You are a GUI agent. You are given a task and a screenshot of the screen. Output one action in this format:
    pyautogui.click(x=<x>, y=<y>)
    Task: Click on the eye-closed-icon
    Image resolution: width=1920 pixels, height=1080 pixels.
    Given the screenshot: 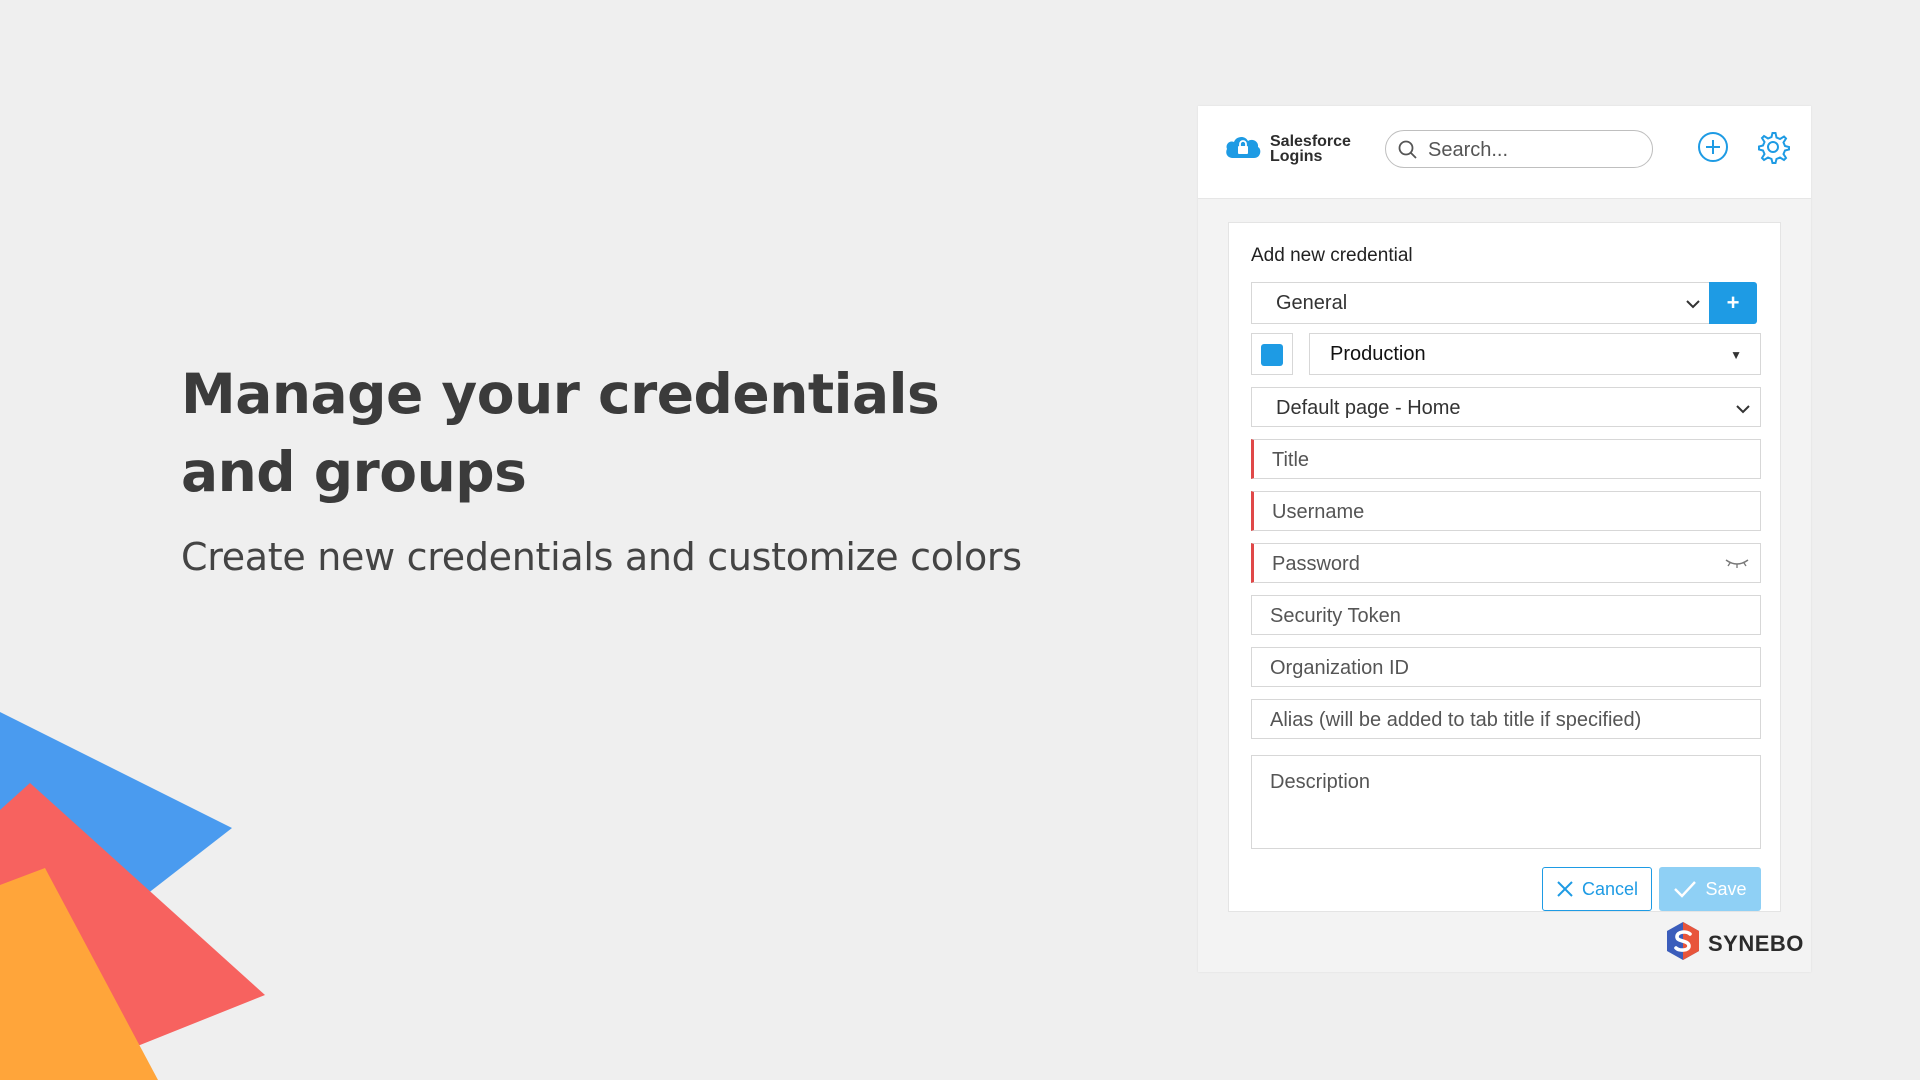 What is the action you would take?
    pyautogui.click(x=1737, y=565)
    